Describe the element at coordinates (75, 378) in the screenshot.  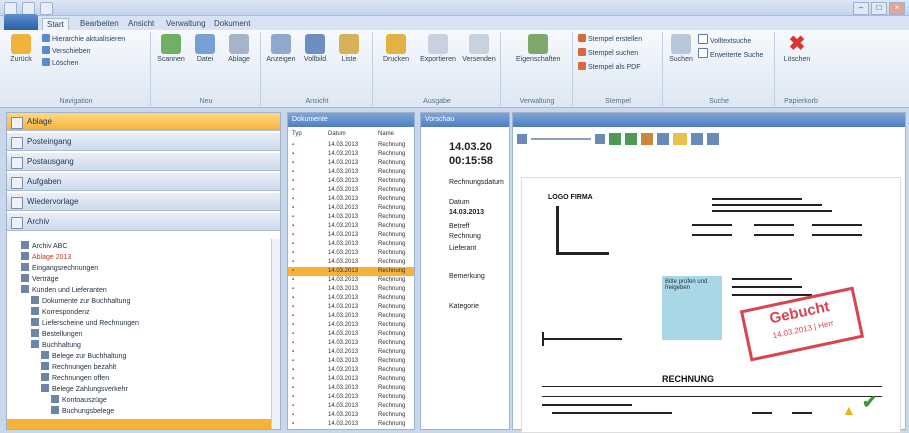
I see `tree-node: Rechnungen offen` at that location.